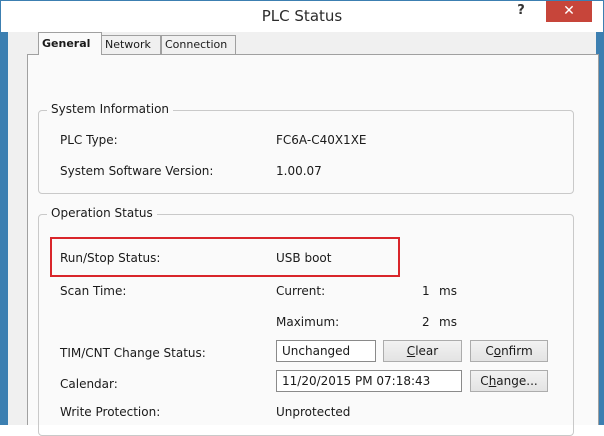 The height and width of the screenshot is (436, 604). Describe the element at coordinates (133, 353) in the screenshot. I see `tim-cnt-change-status-label: TIM/CNT Change Status:` at that location.